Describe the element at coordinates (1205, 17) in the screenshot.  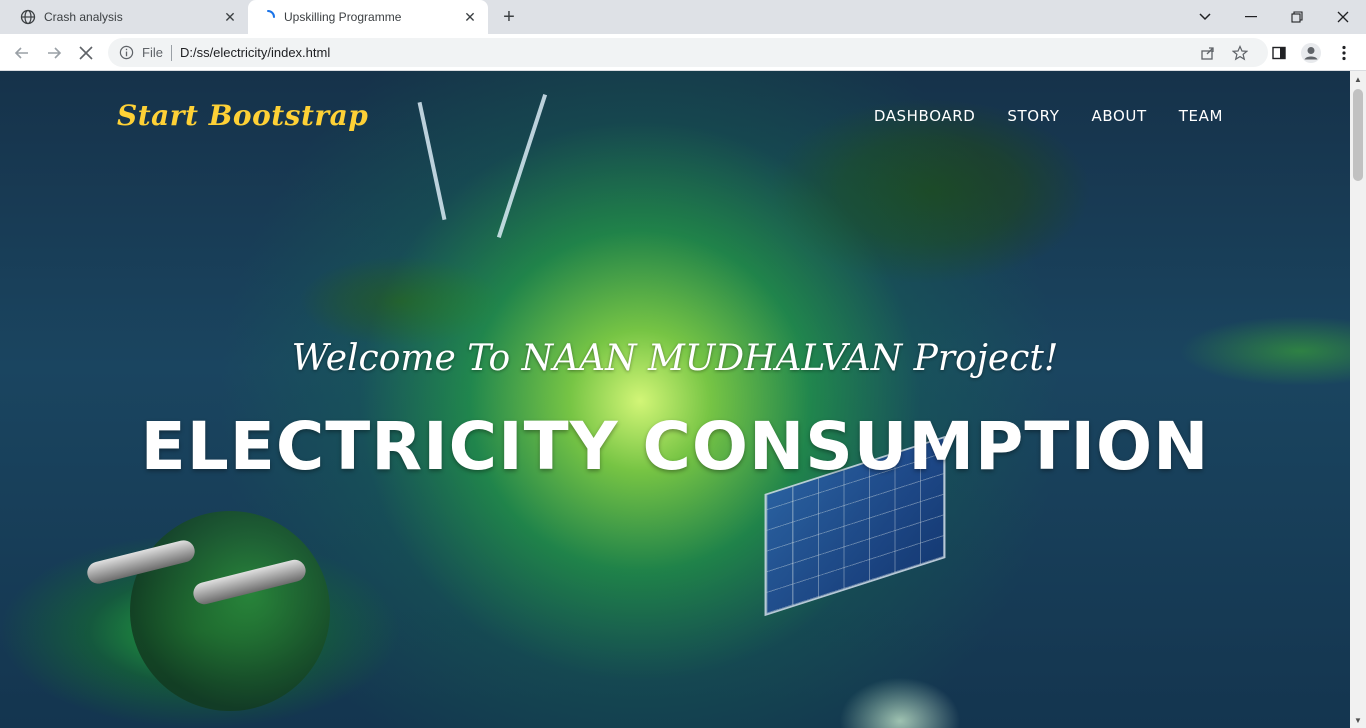
I see `tab-search-icon` at that location.